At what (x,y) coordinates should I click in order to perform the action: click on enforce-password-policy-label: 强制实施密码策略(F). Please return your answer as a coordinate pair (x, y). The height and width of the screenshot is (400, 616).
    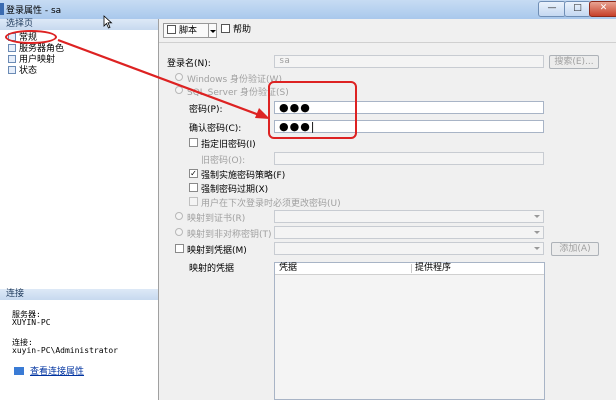
    Looking at the image, I should click on (243, 176).